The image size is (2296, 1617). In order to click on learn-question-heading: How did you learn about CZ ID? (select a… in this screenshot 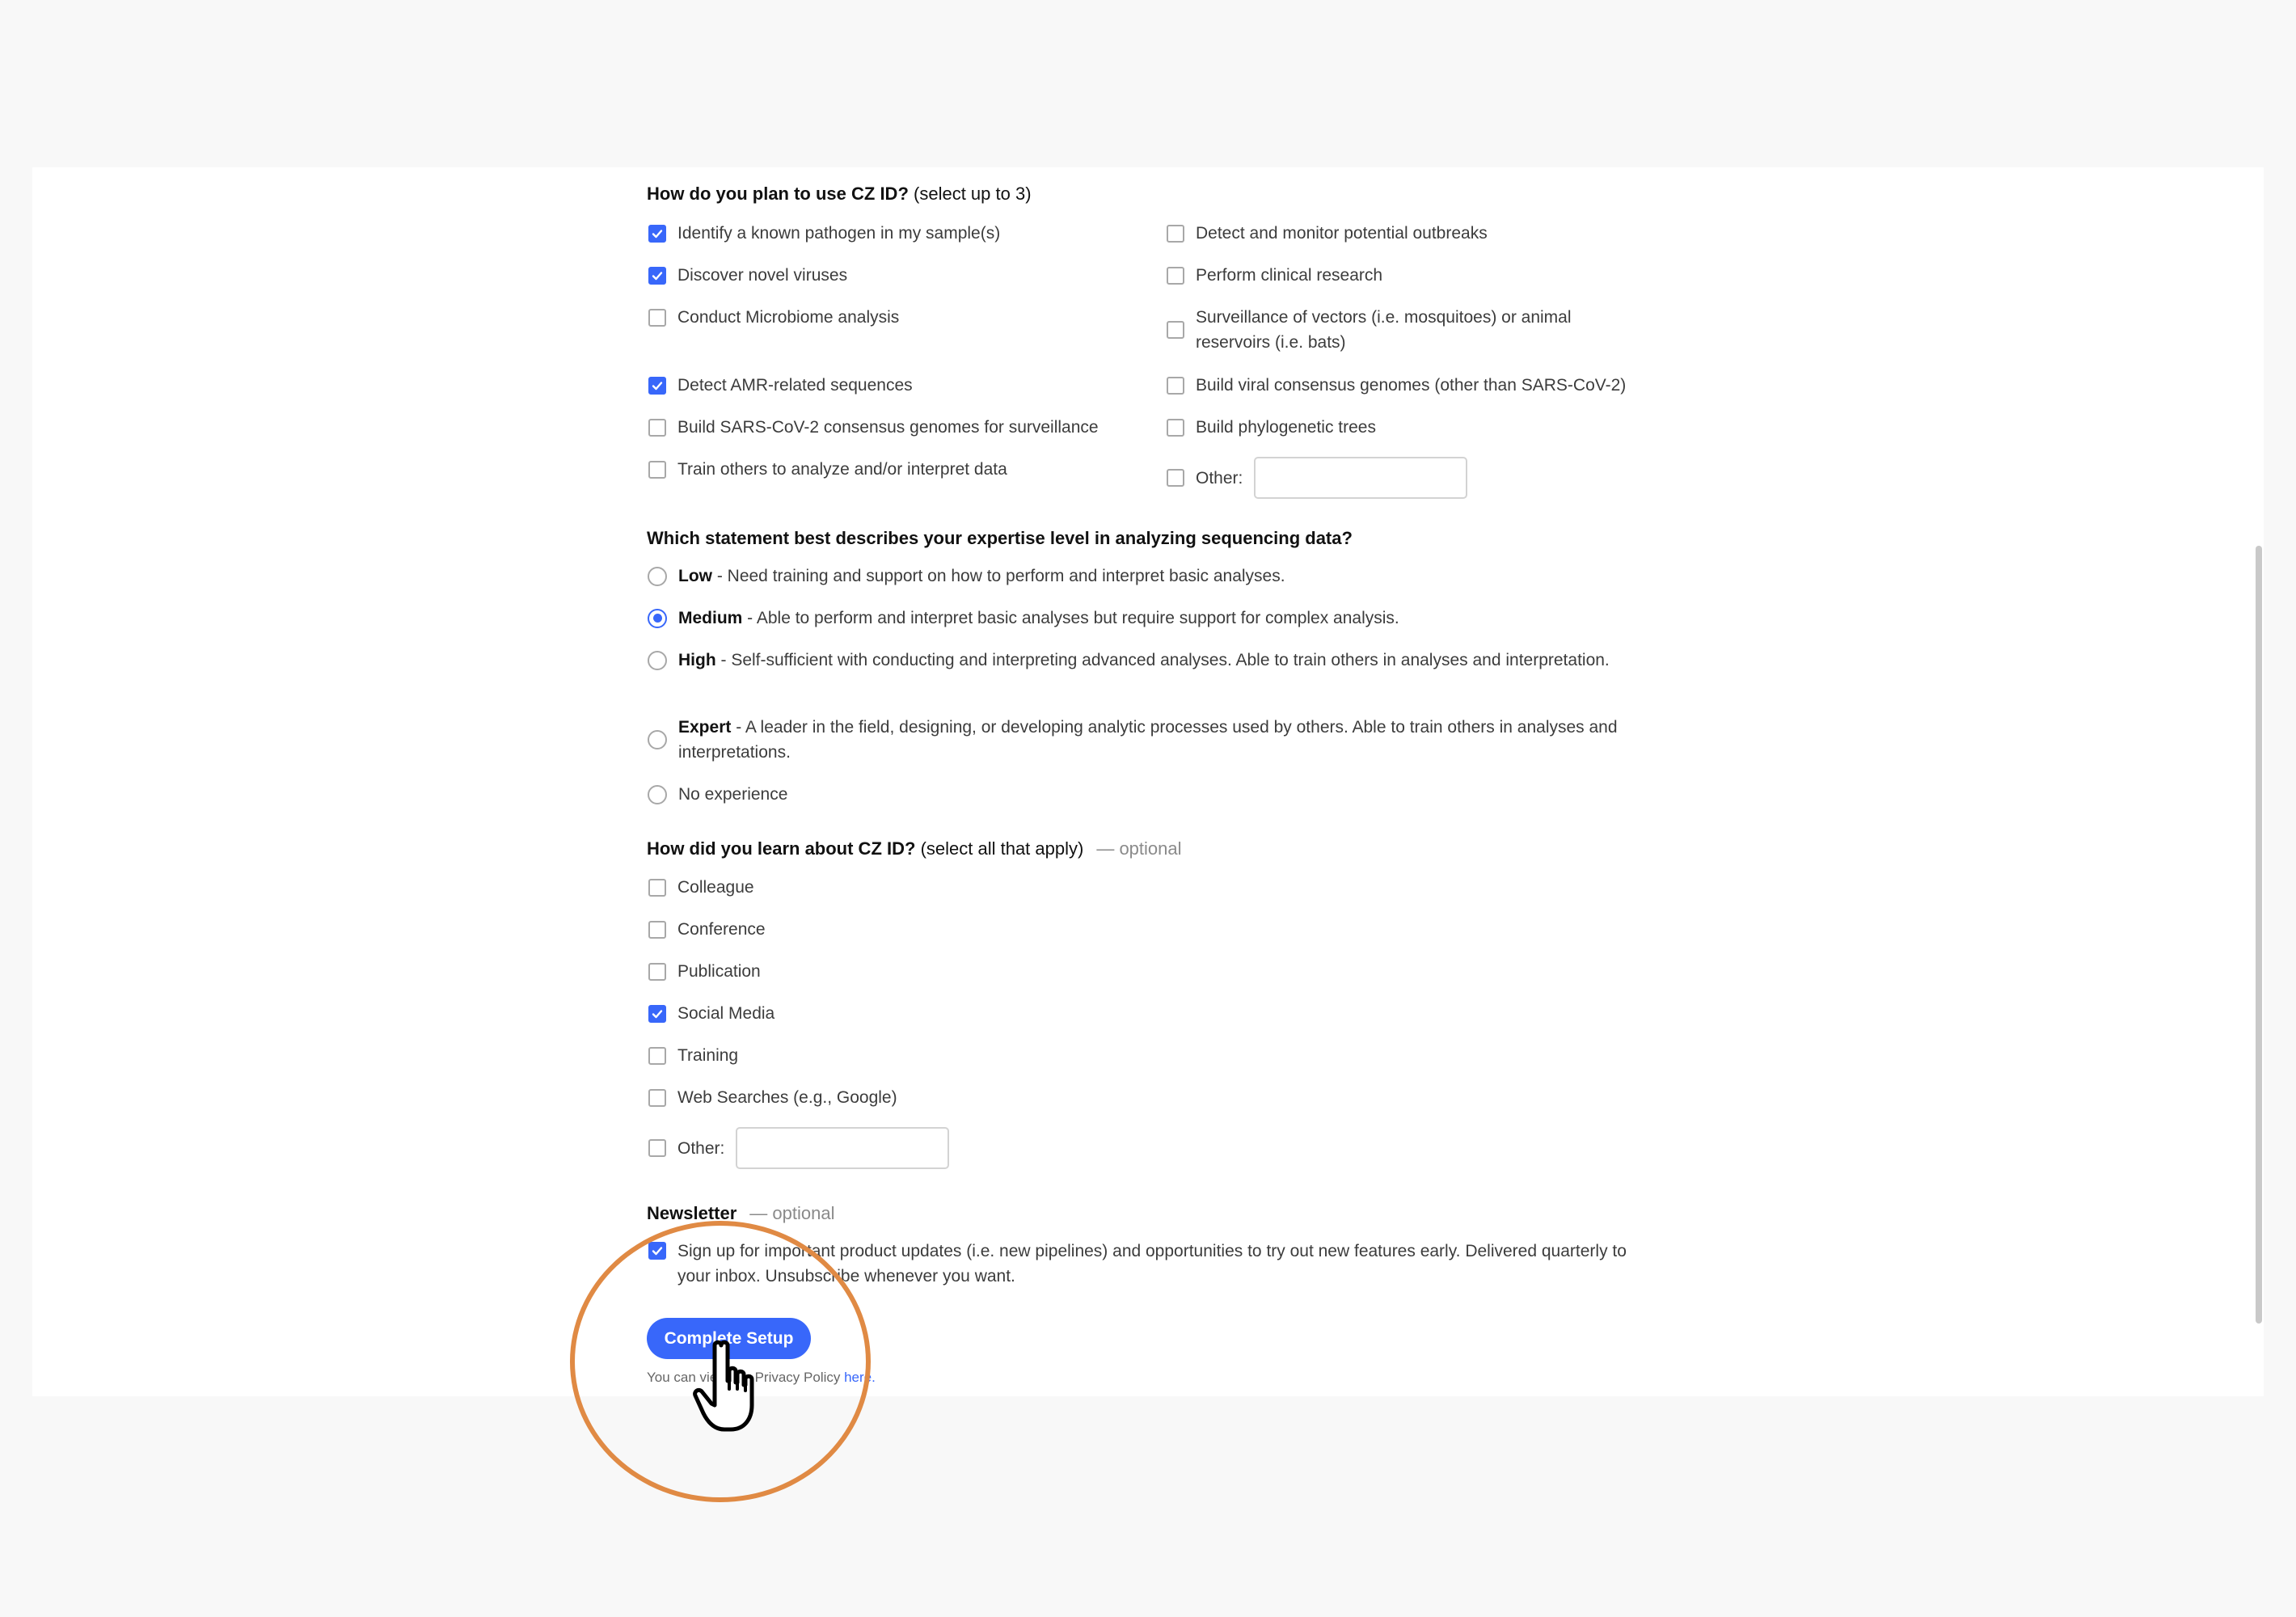, I will do `click(915, 849)`.